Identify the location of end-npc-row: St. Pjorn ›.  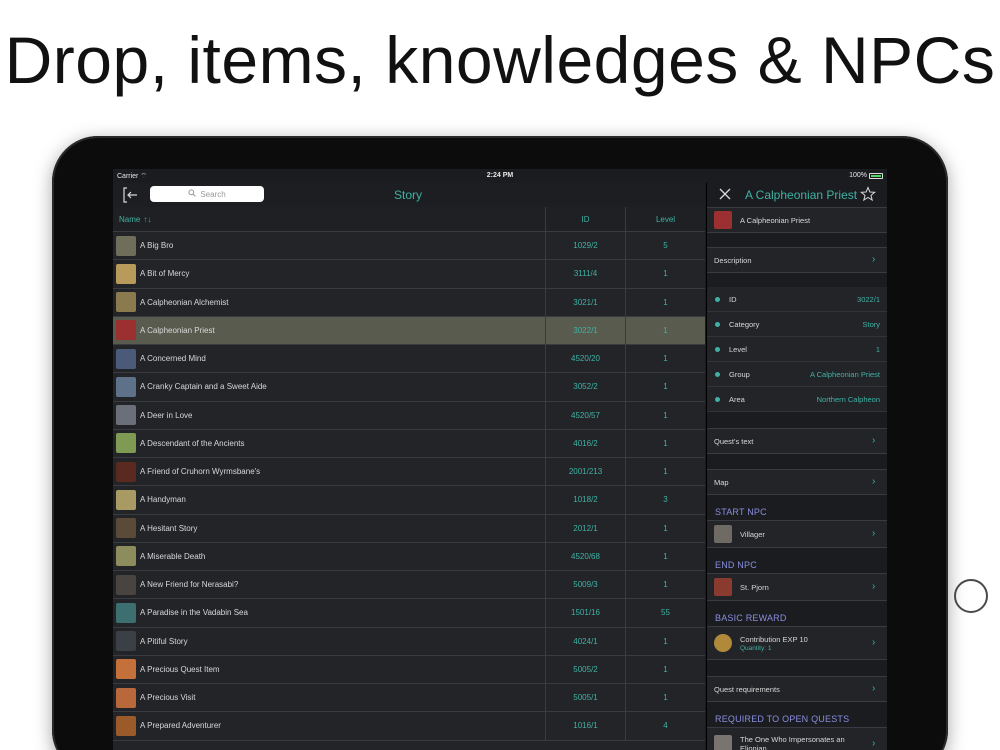
(797, 587).